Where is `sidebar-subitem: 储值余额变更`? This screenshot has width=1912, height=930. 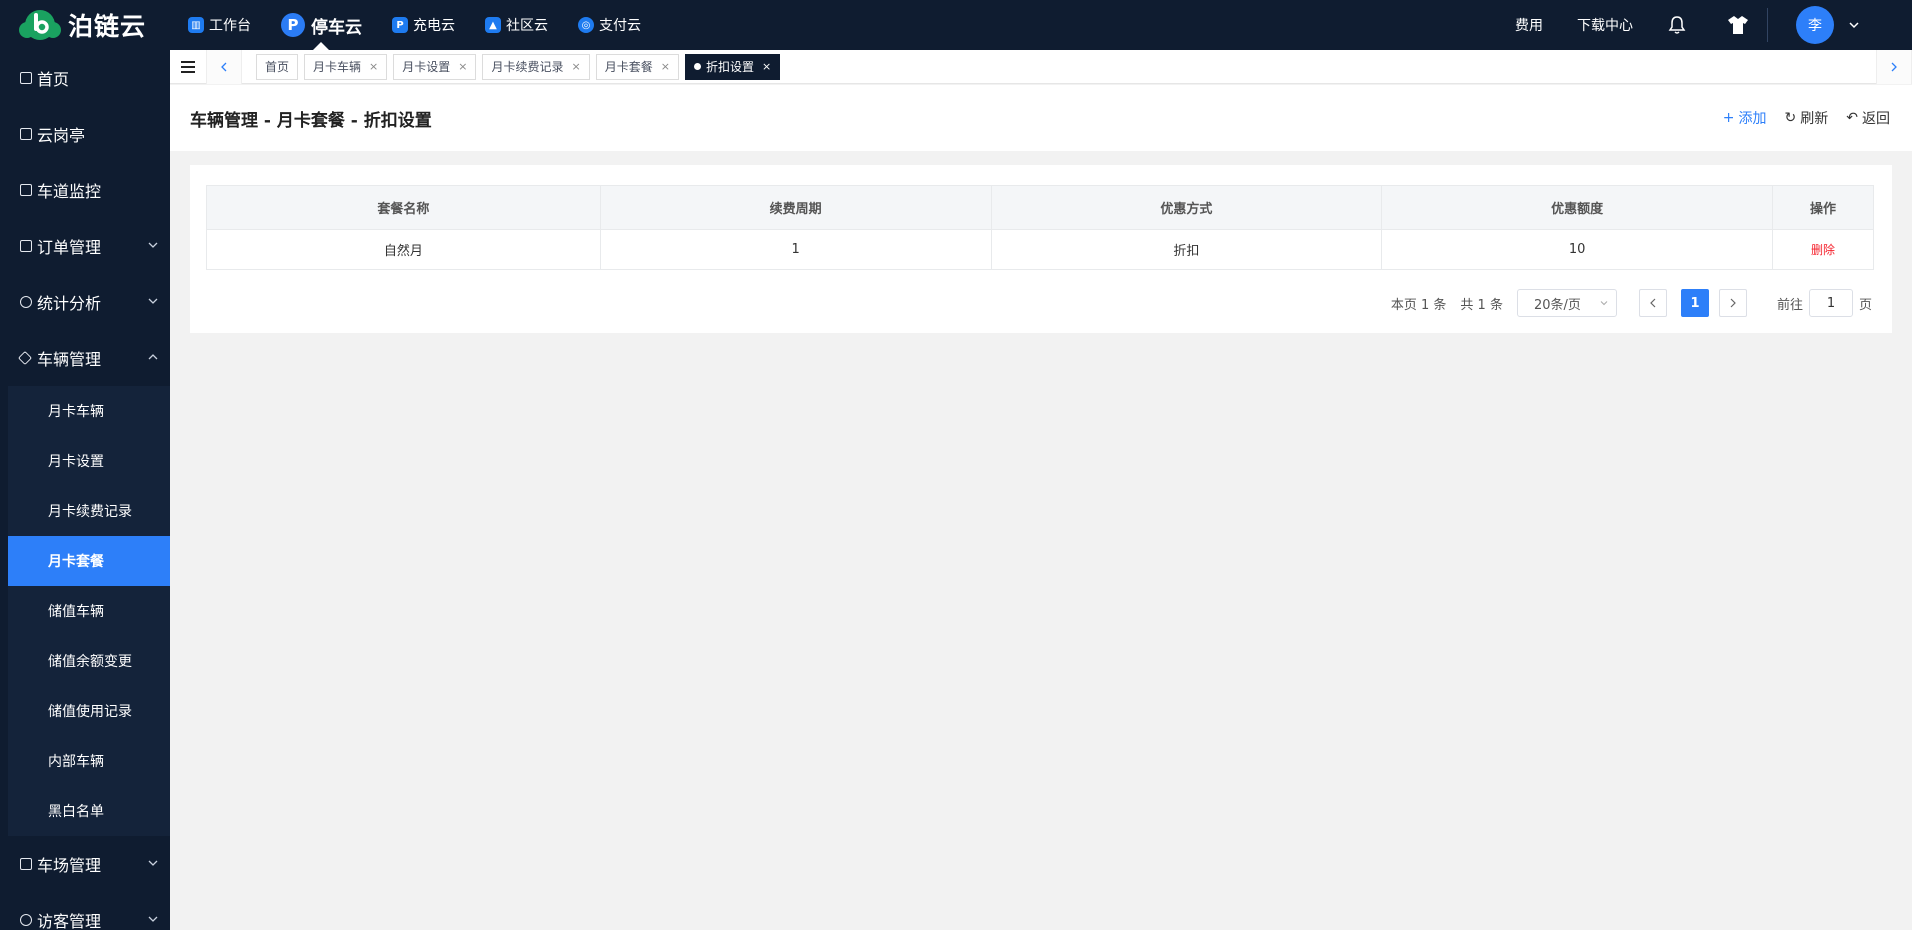 sidebar-subitem: 储值余额变更 is located at coordinates (89, 661).